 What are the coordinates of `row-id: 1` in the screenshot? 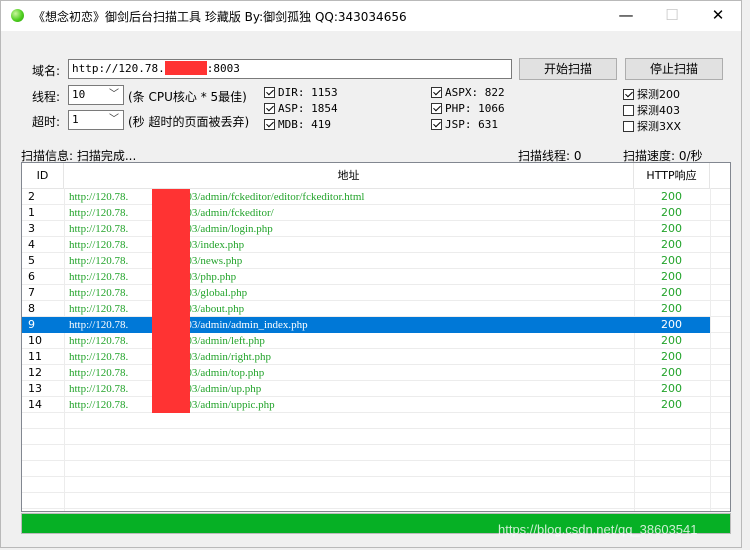 It's located at (31, 212).